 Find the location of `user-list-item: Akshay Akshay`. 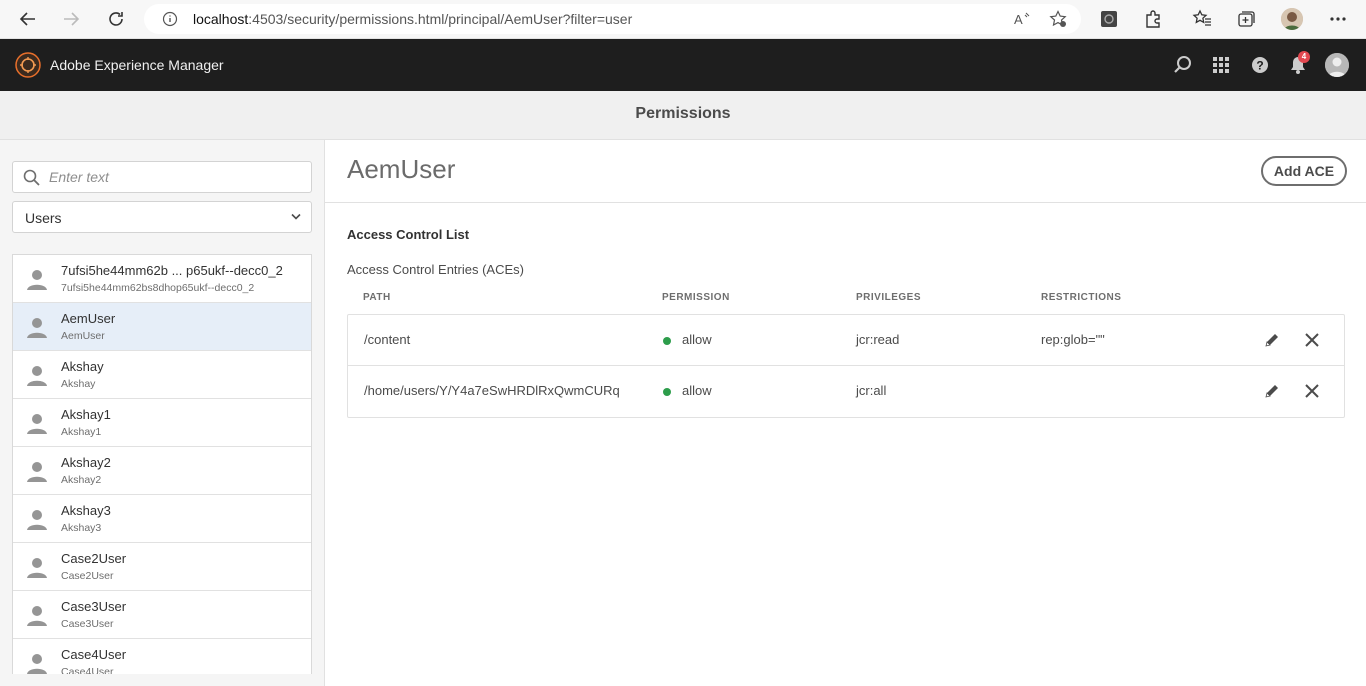

user-list-item: Akshay Akshay is located at coordinates (162, 375).